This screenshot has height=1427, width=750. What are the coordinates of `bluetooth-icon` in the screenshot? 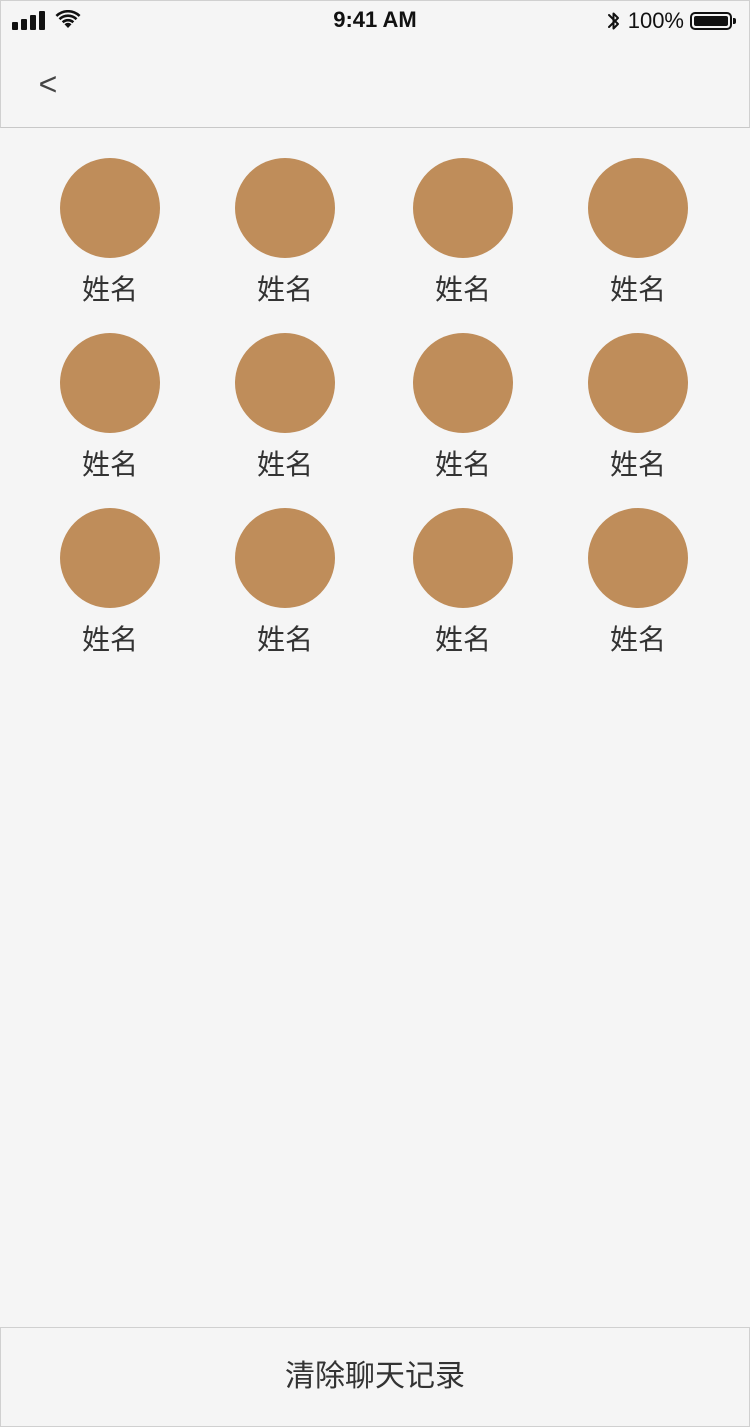 It's located at (613, 21).